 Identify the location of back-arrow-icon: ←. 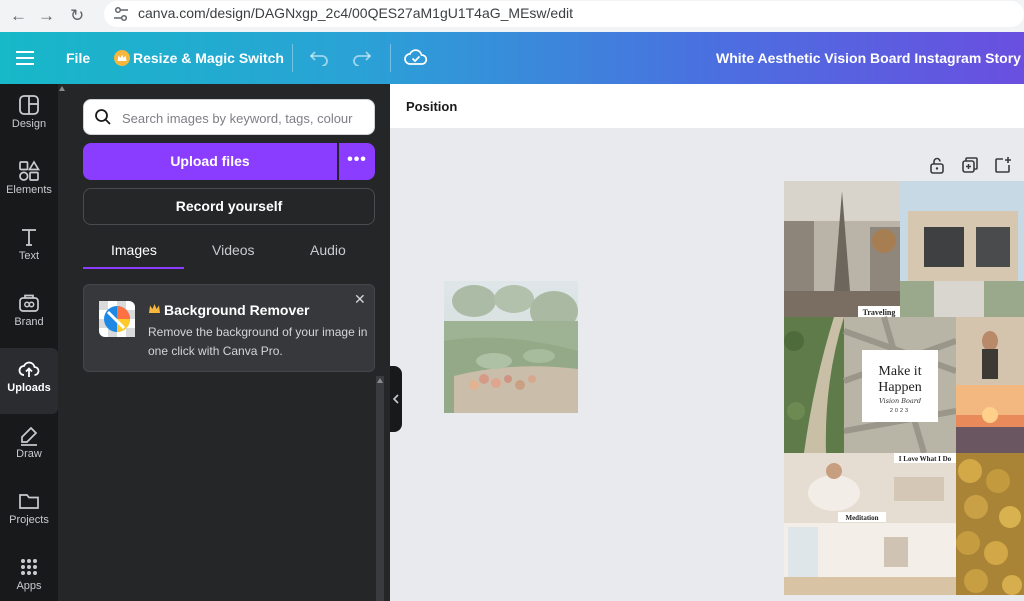
(18, 16).